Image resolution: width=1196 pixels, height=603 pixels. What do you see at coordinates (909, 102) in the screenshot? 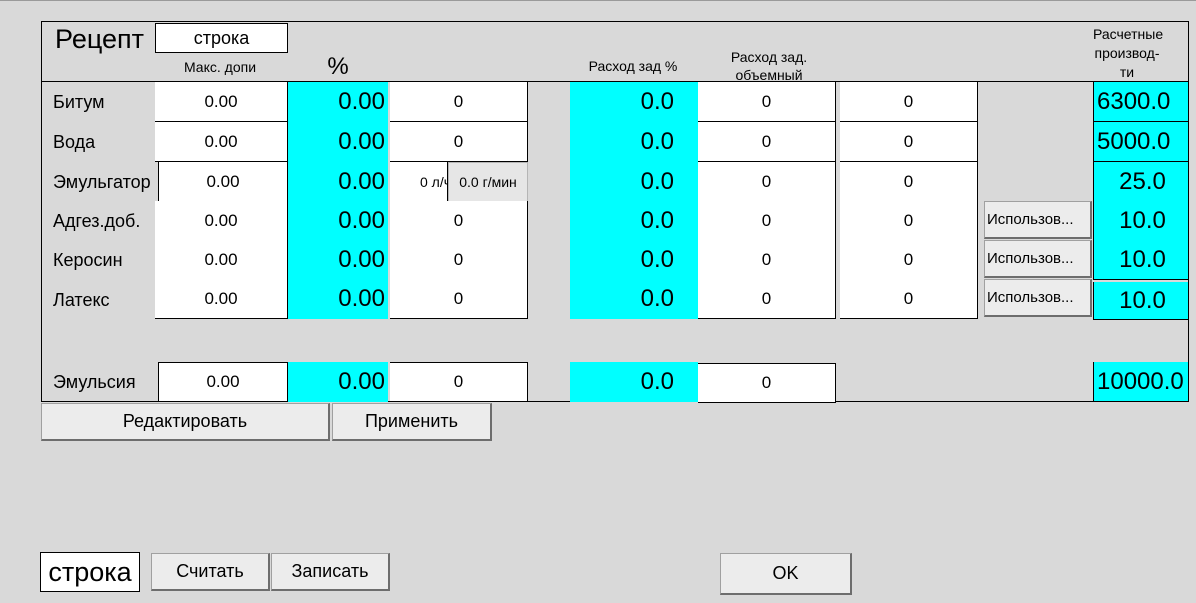
I see `value-field-2-bitumen: 0` at bounding box center [909, 102].